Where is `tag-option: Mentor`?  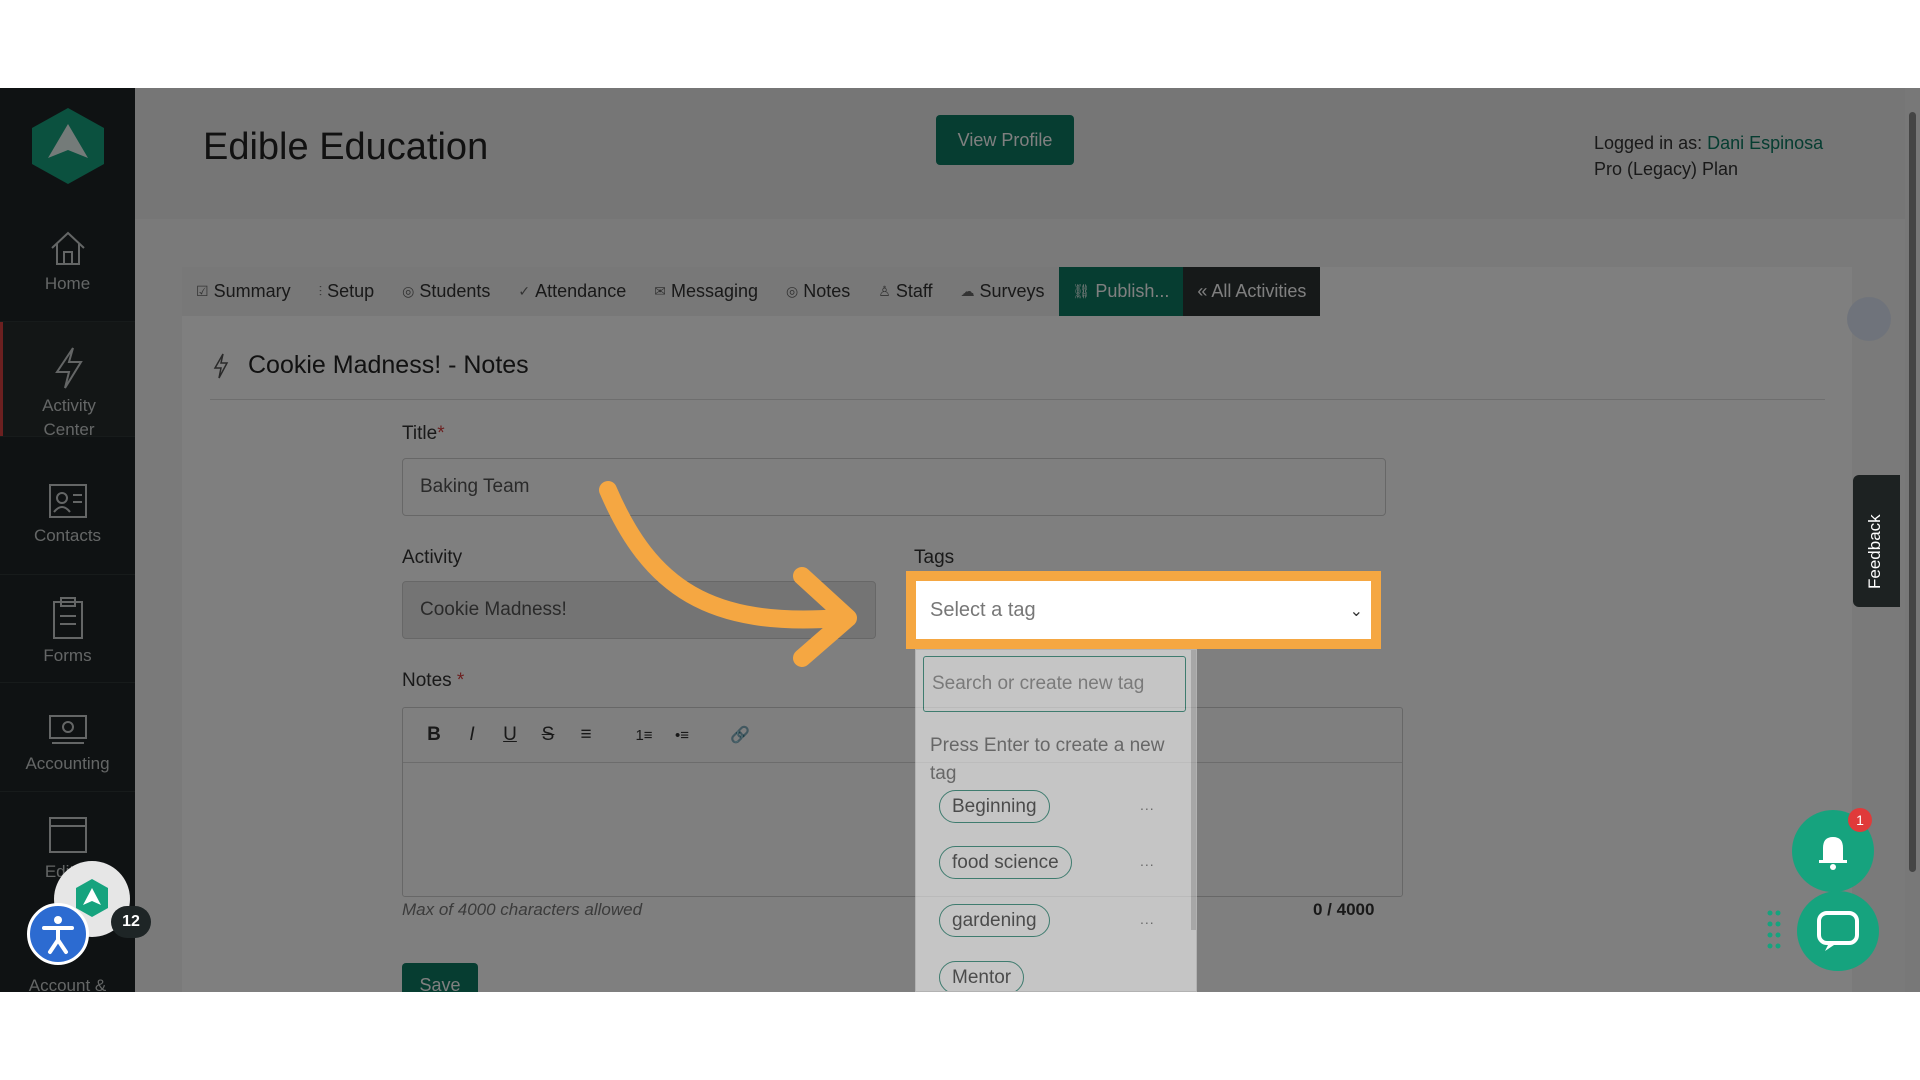
tag-option: Mentor is located at coordinates (982, 976).